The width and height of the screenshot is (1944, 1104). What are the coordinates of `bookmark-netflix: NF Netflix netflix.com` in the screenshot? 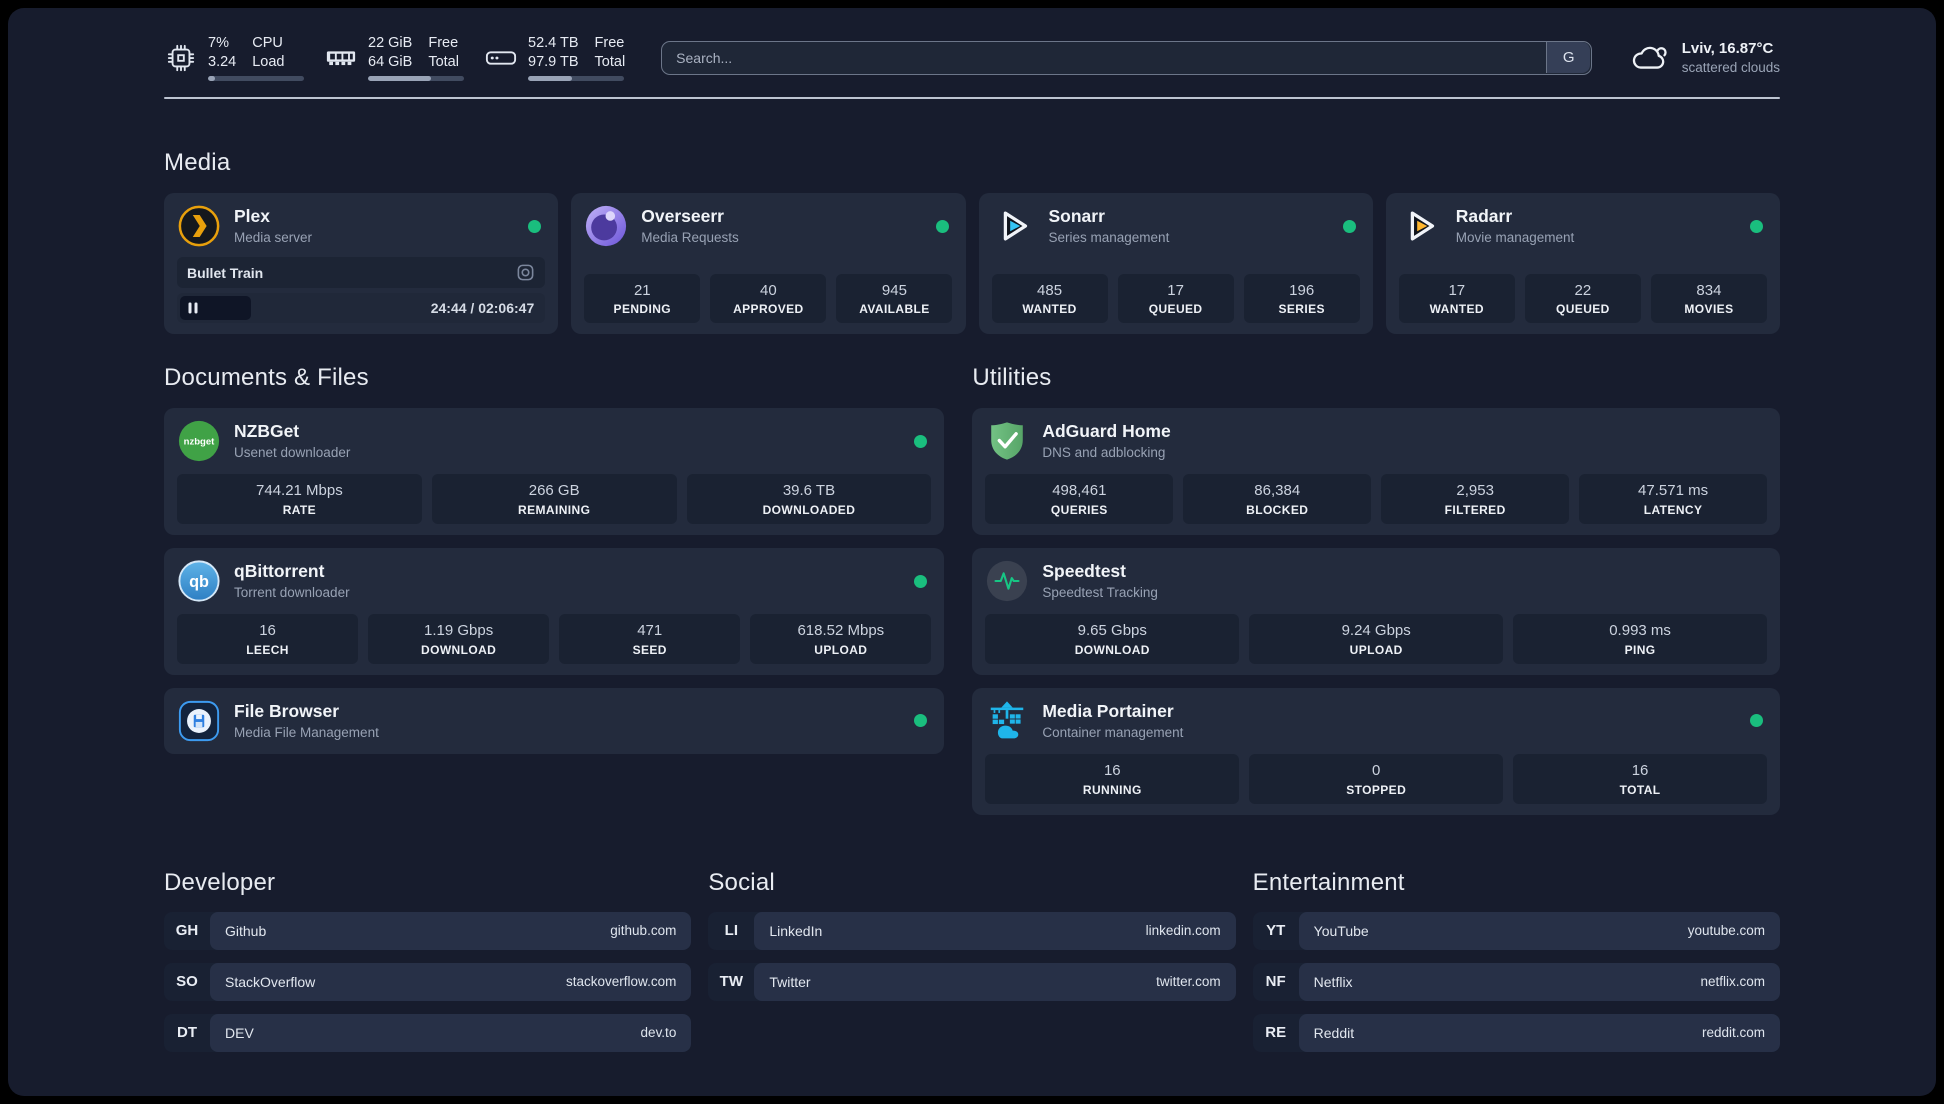 It's located at (1516, 981).